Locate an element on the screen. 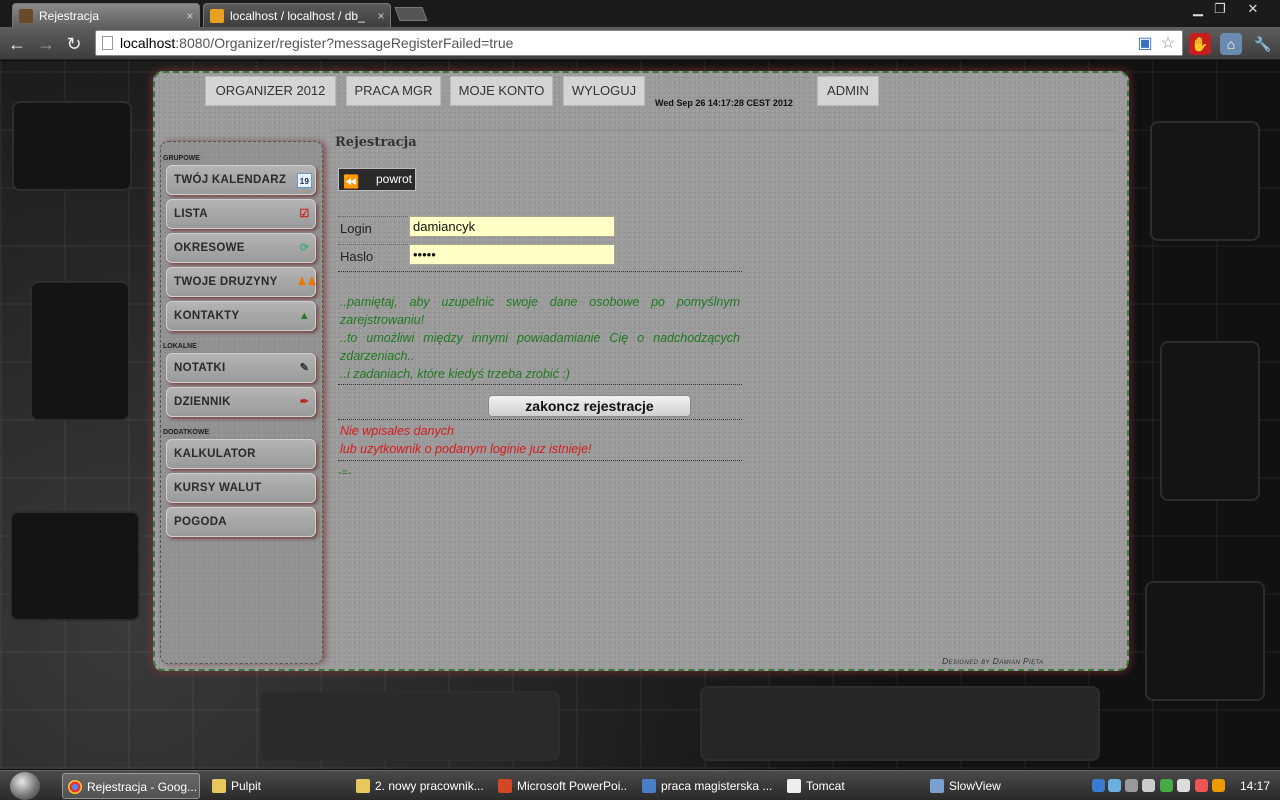 This screenshot has width=1280, height=800. sidebar-item-kontakty: KONTAKTY ▲ is located at coordinates (241, 316).